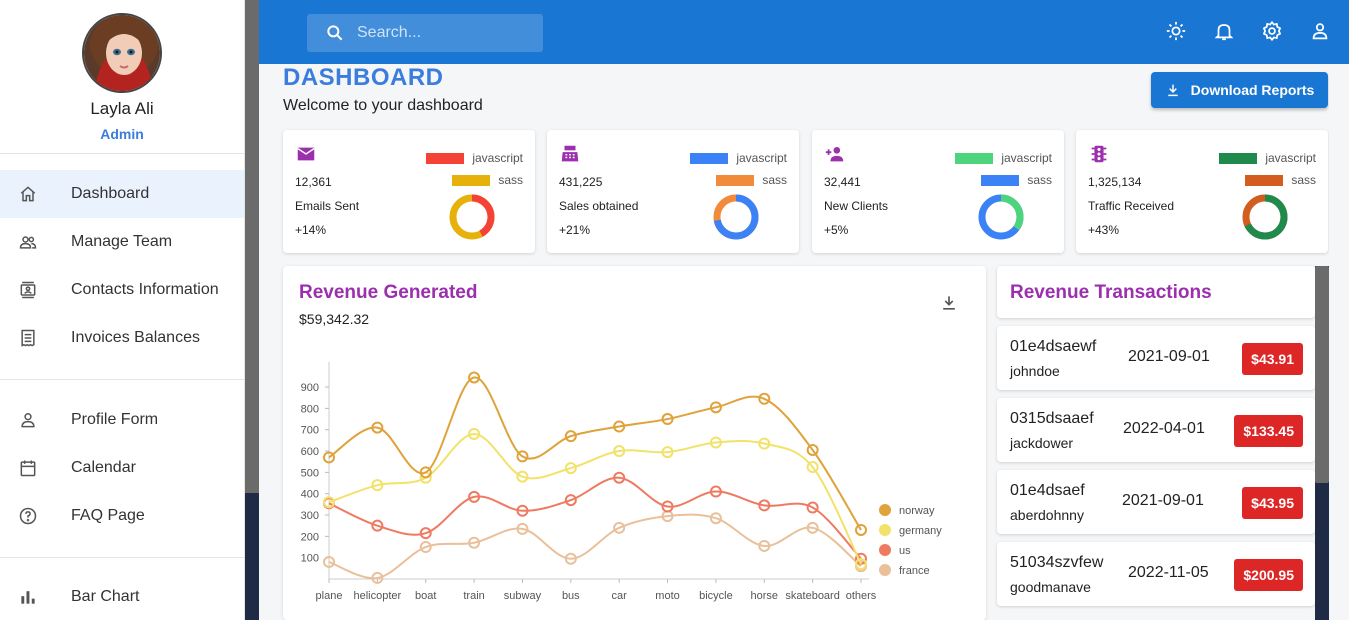 This screenshot has width=1349, height=620. What do you see at coordinates (252, 246) in the screenshot?
I see `sidebar-scrollbar-thumb` at bounding box center [252, 246].